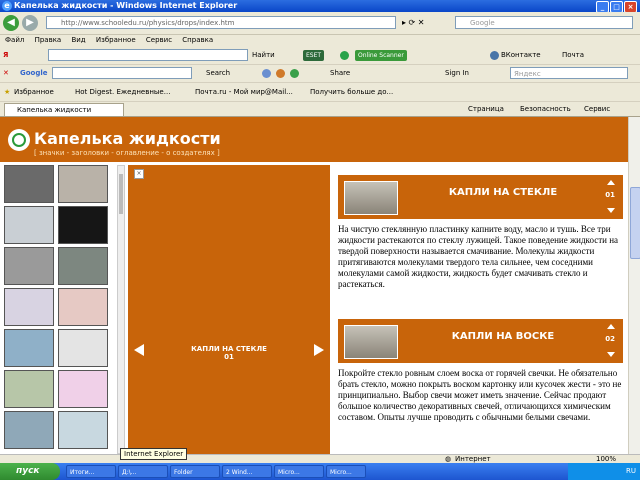 The height and width of the screenshot is (480, 640). Describe the element at coordinates (413, 22) in the screenshot. I see `go-icon: ▸ ⟳ ✕` at that location.